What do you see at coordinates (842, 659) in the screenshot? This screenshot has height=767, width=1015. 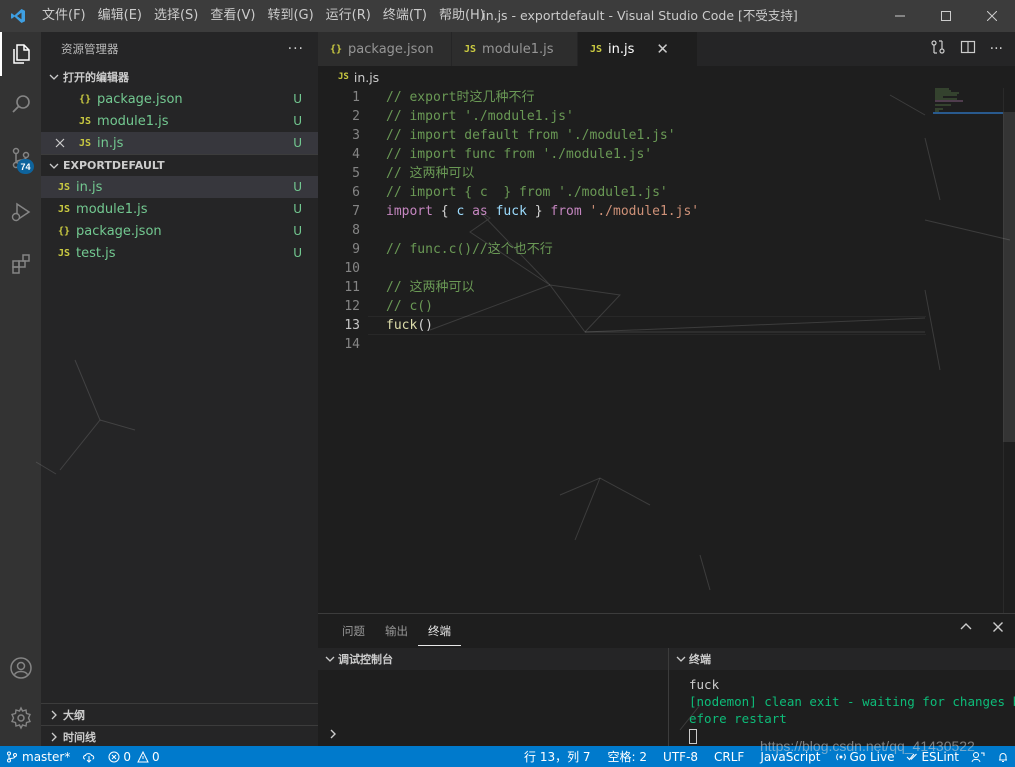 I see `terminal-header: 终端` at bounding box center [842, 659].